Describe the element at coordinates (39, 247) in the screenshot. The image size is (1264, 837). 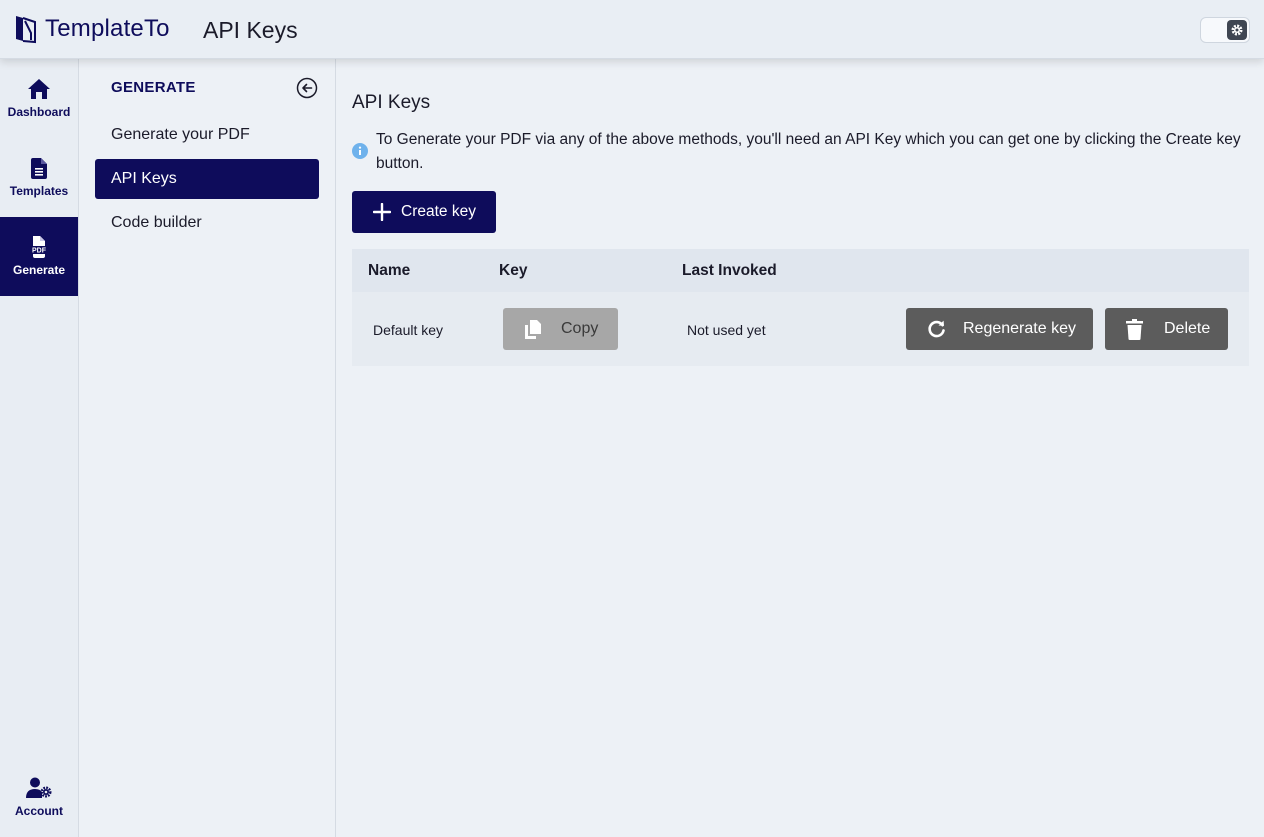
I see `pdf-icon: PDF` at that location.